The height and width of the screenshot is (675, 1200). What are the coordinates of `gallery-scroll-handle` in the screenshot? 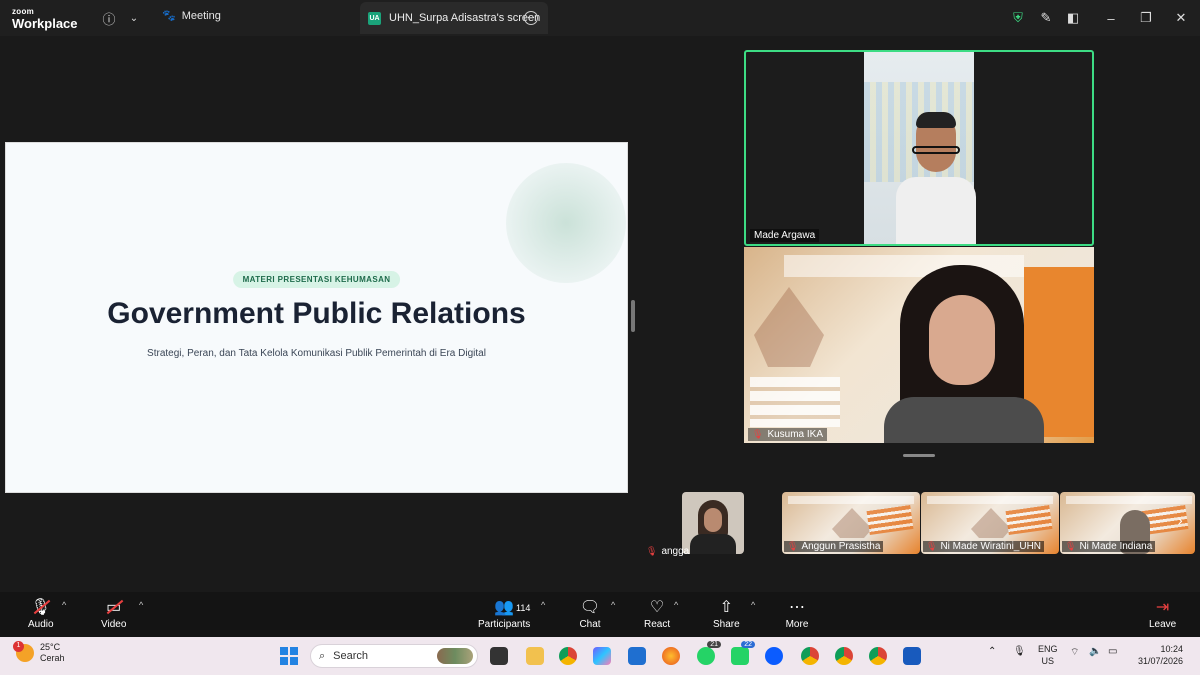 It's located at (919, 455).